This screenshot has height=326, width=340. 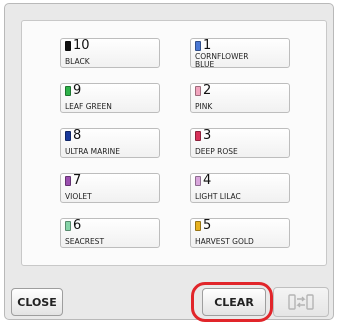 What do you see at coordinates (224, 241) in the screenshot?
I see `thread-name: HARVEST GOLD` at bounding box center [224, 241].